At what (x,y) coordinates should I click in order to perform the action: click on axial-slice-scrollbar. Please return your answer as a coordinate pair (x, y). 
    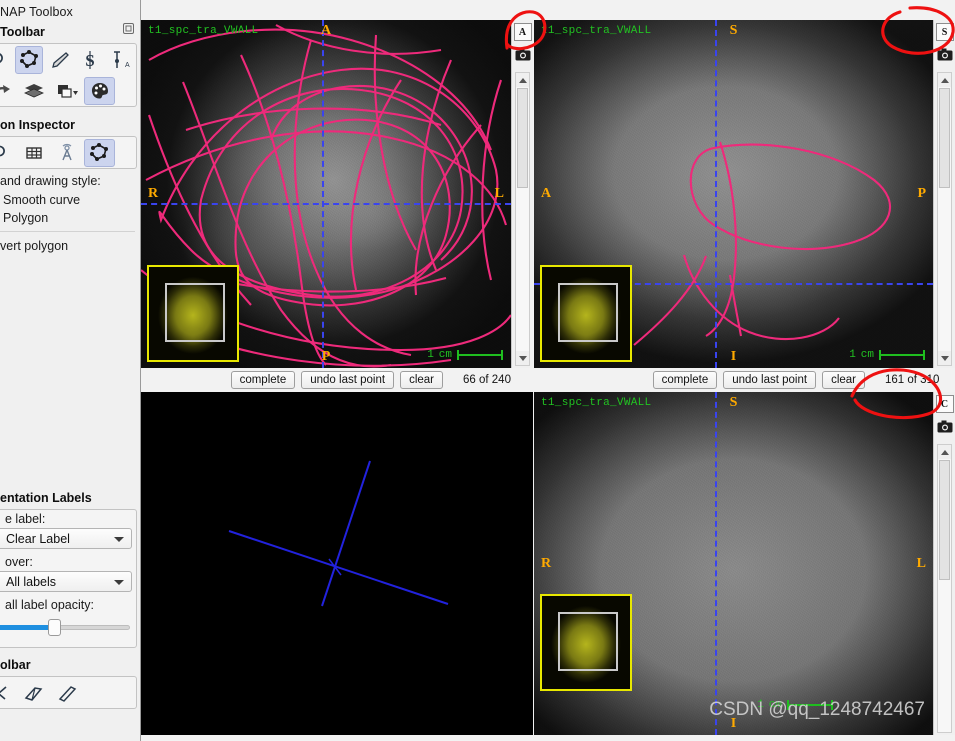
    Looking at the image, I should click on (522, 219).